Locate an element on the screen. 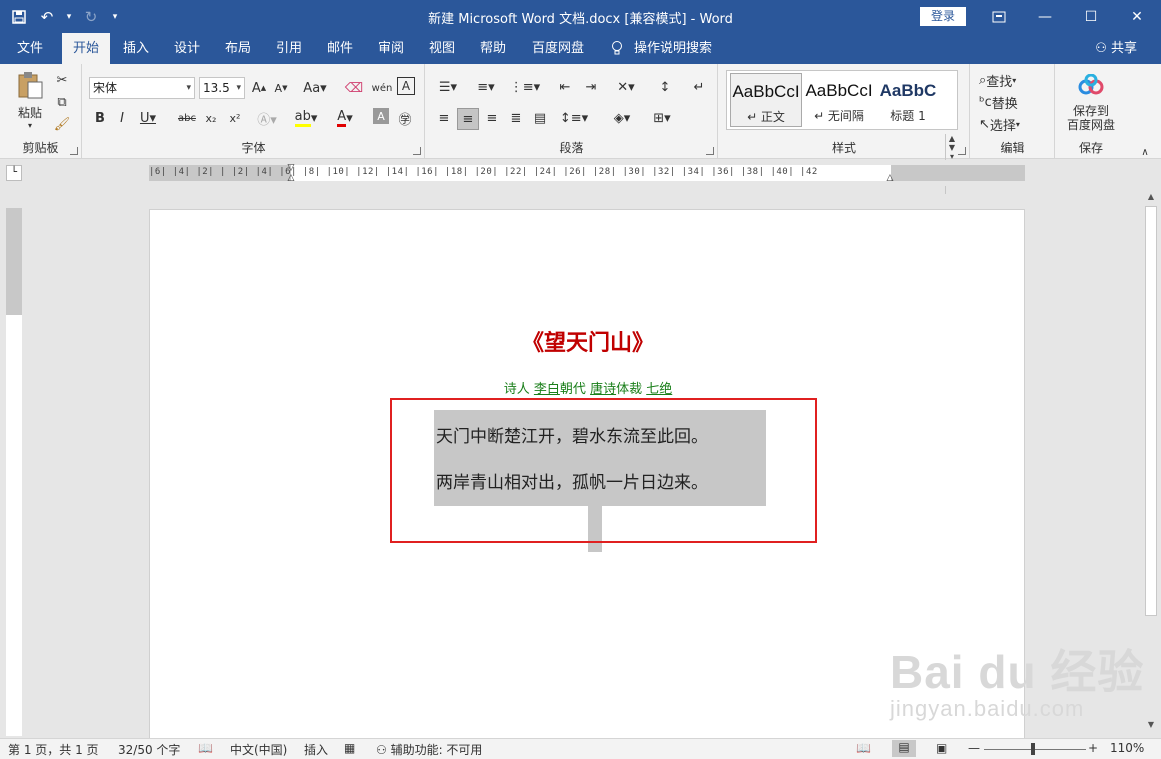 This screenshot has height=759, width=1161. tab-insert: 插入 is located at coordinates (136, 48).